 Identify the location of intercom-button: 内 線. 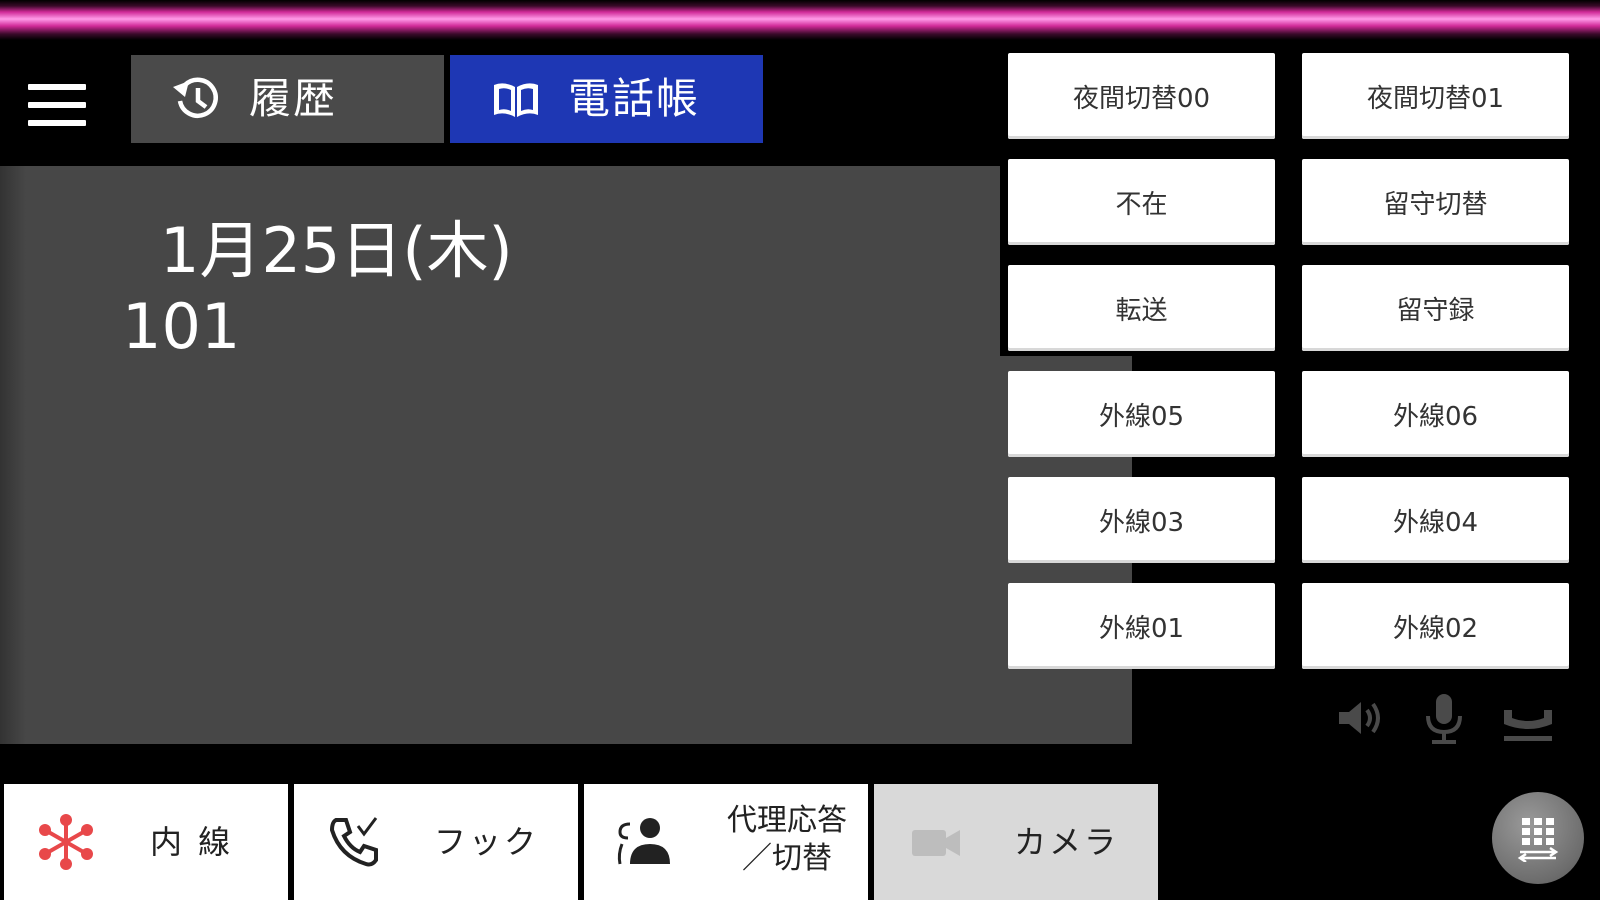
(146, 842).